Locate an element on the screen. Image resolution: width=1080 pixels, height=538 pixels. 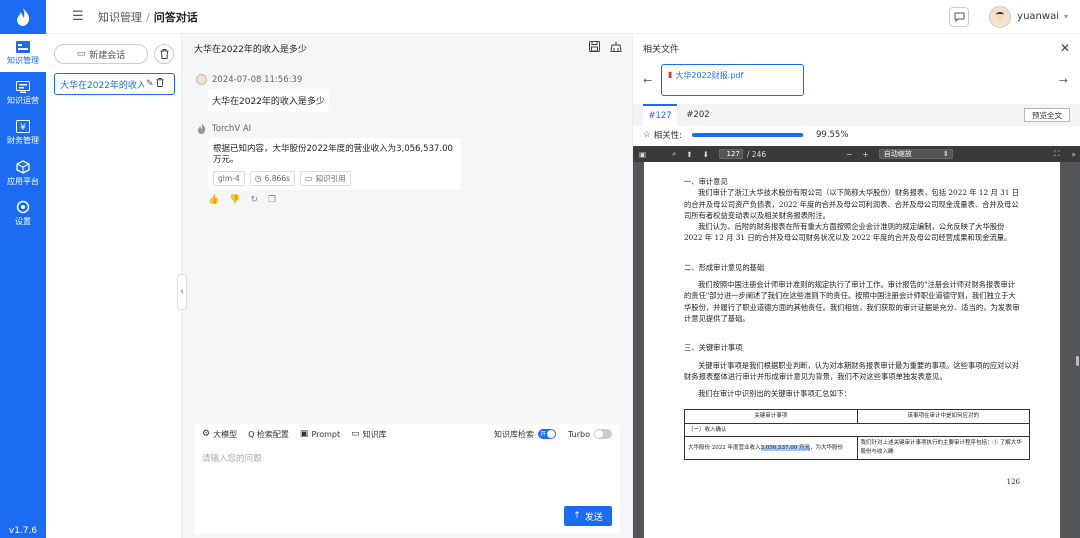
page-number-input: 127 is located at coordinates (730, 154).